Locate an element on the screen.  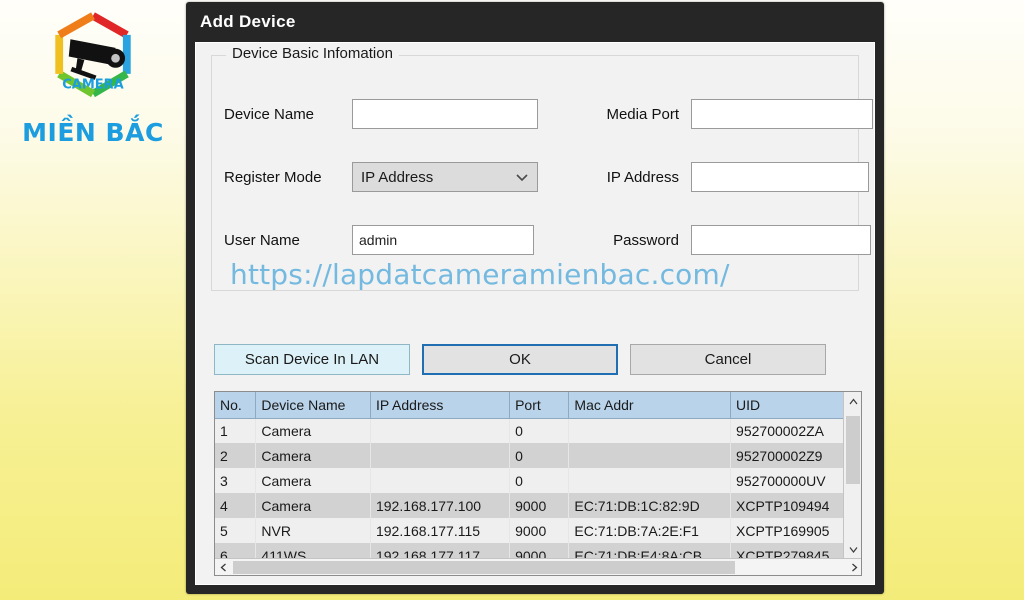
dialog-titlebar: Add Device is located at coordinates (535, 22).